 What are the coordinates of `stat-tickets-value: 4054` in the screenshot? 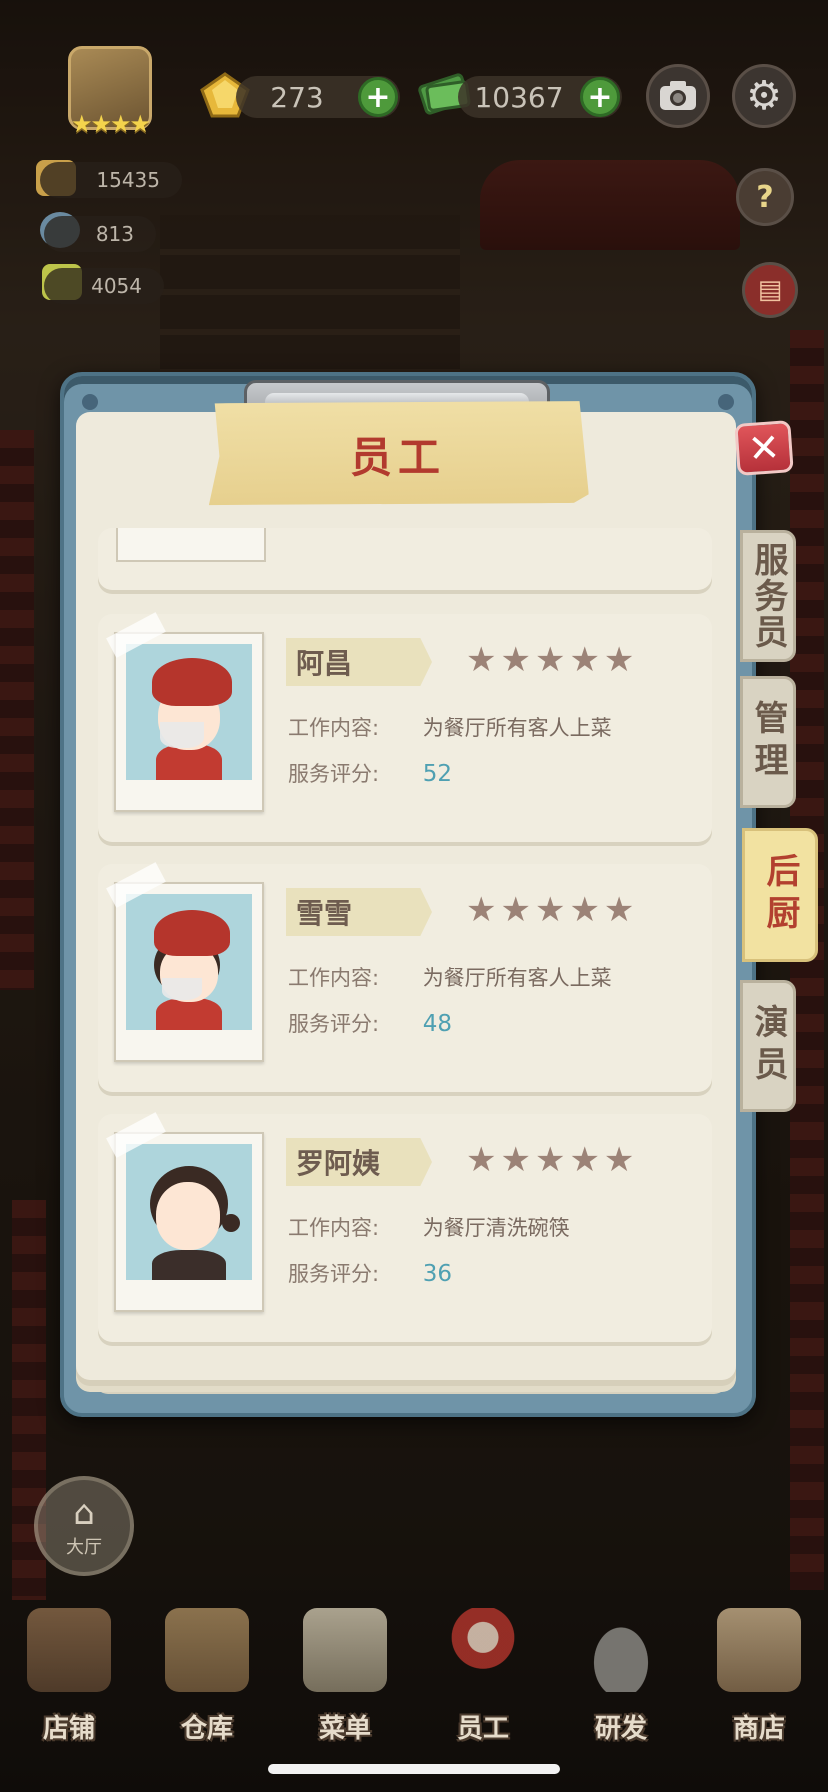 It's located at (116, 286).